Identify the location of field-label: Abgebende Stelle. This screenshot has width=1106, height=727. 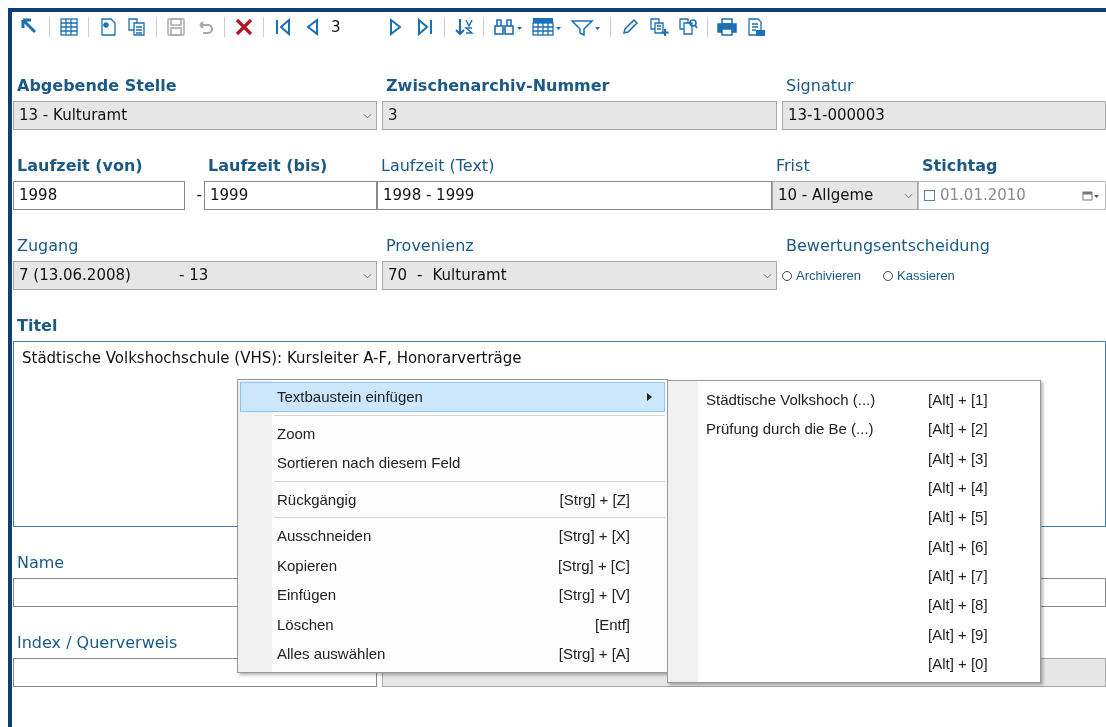
(96, 86).